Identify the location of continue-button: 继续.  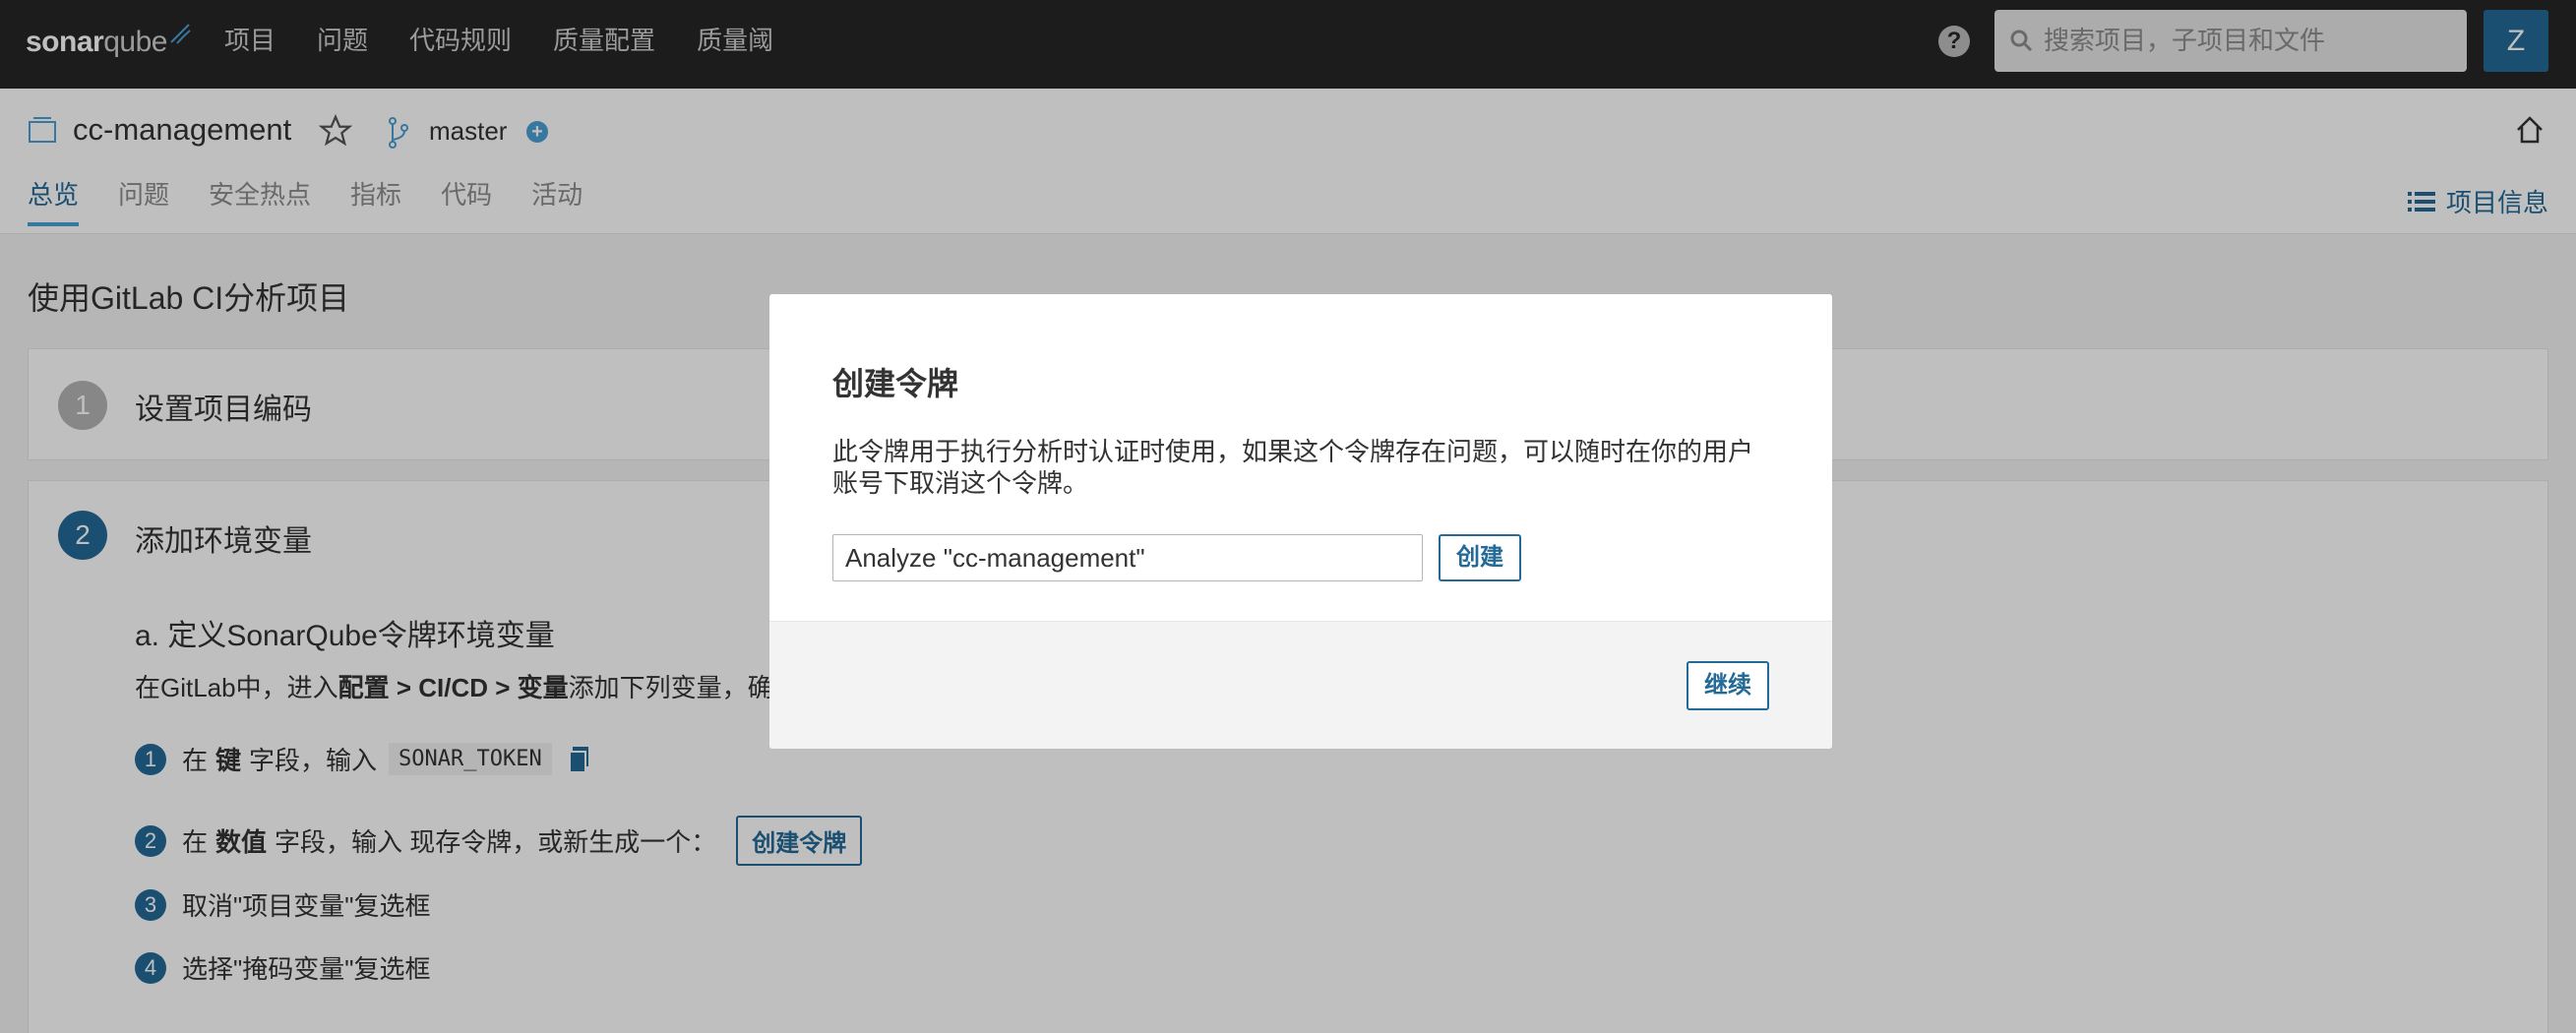
(1728, 685).